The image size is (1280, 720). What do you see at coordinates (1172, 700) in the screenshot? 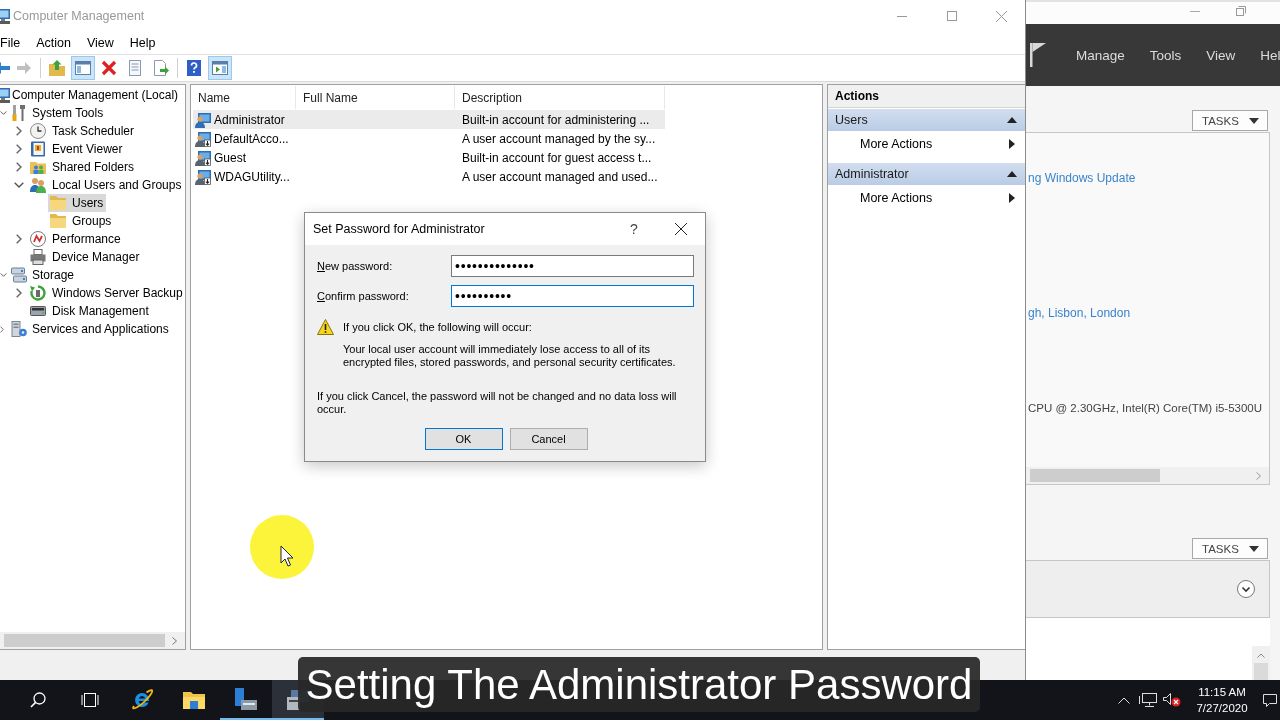
I see `volume-muted-icon` at bounding box center [1172, 700].